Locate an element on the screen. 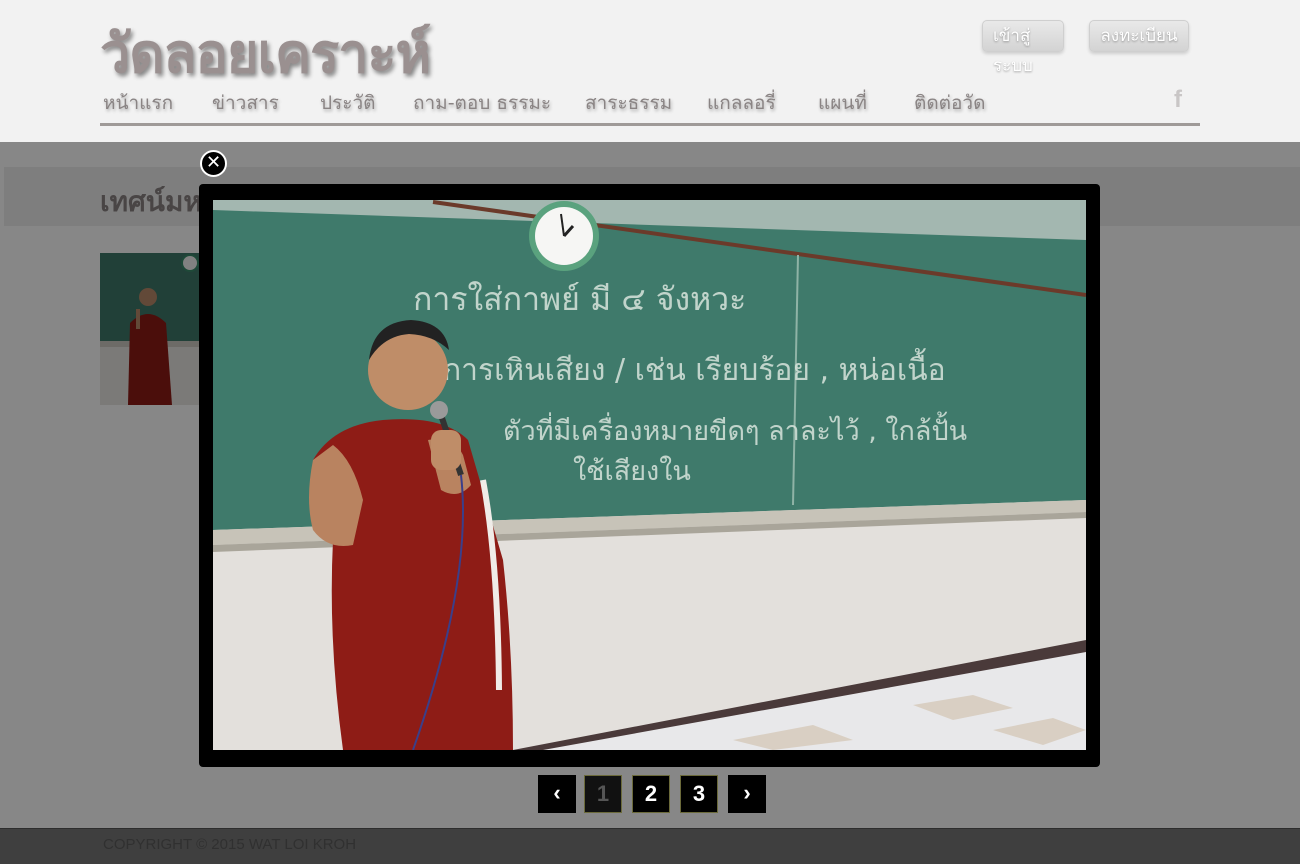 This screenshot has height=864, width=1300. login-button: เข้าสู่ระบบ is located at coordinates (1023, 48).